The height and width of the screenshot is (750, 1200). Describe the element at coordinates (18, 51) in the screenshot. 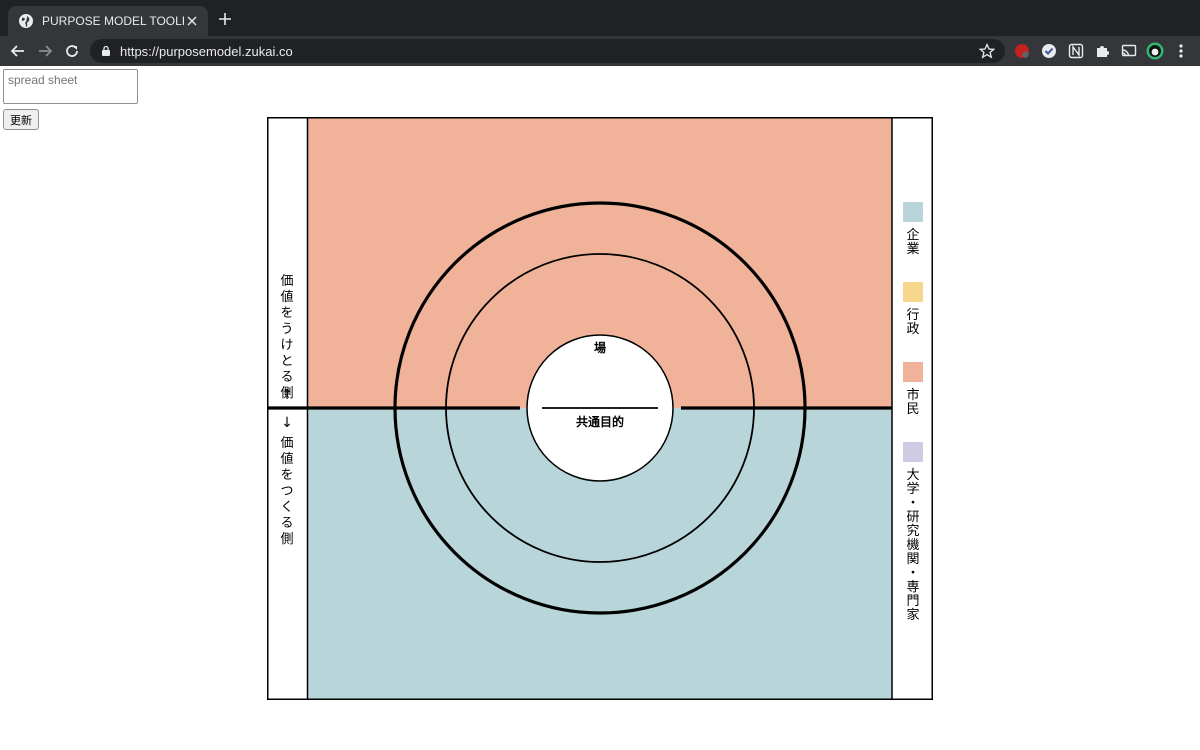

I see `back-arrow-icon` at that location.